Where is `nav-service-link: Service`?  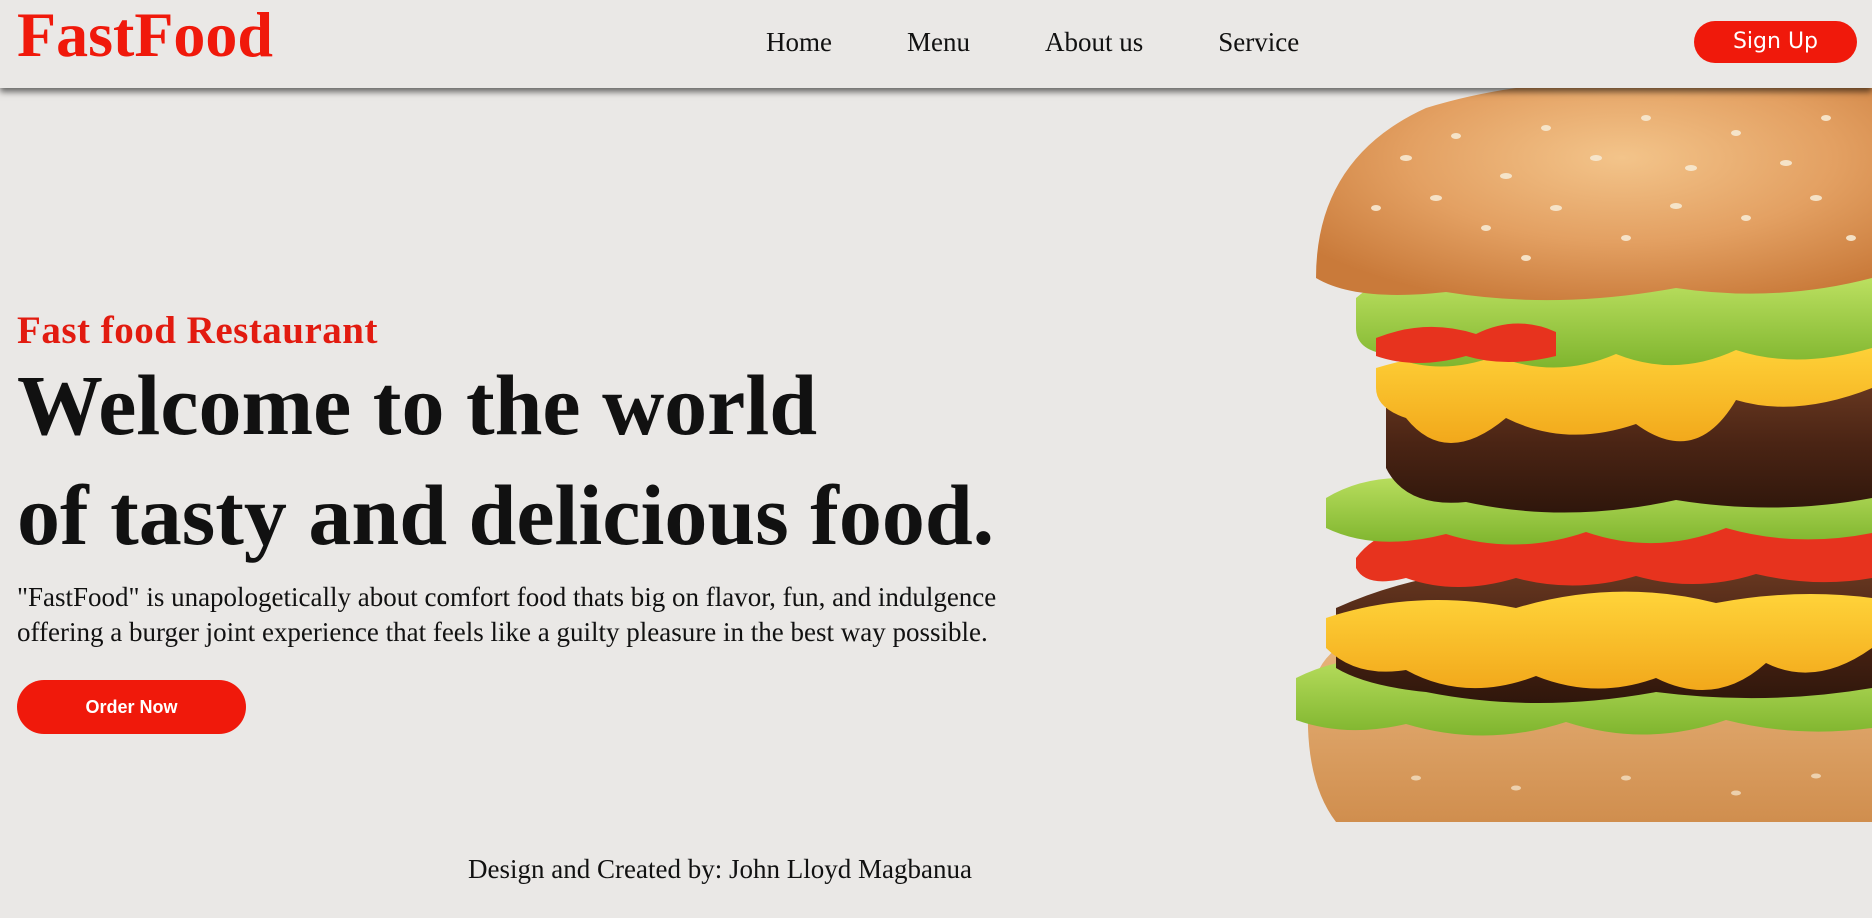 nav-service-link: Service is located at coordinates (1258, 42).